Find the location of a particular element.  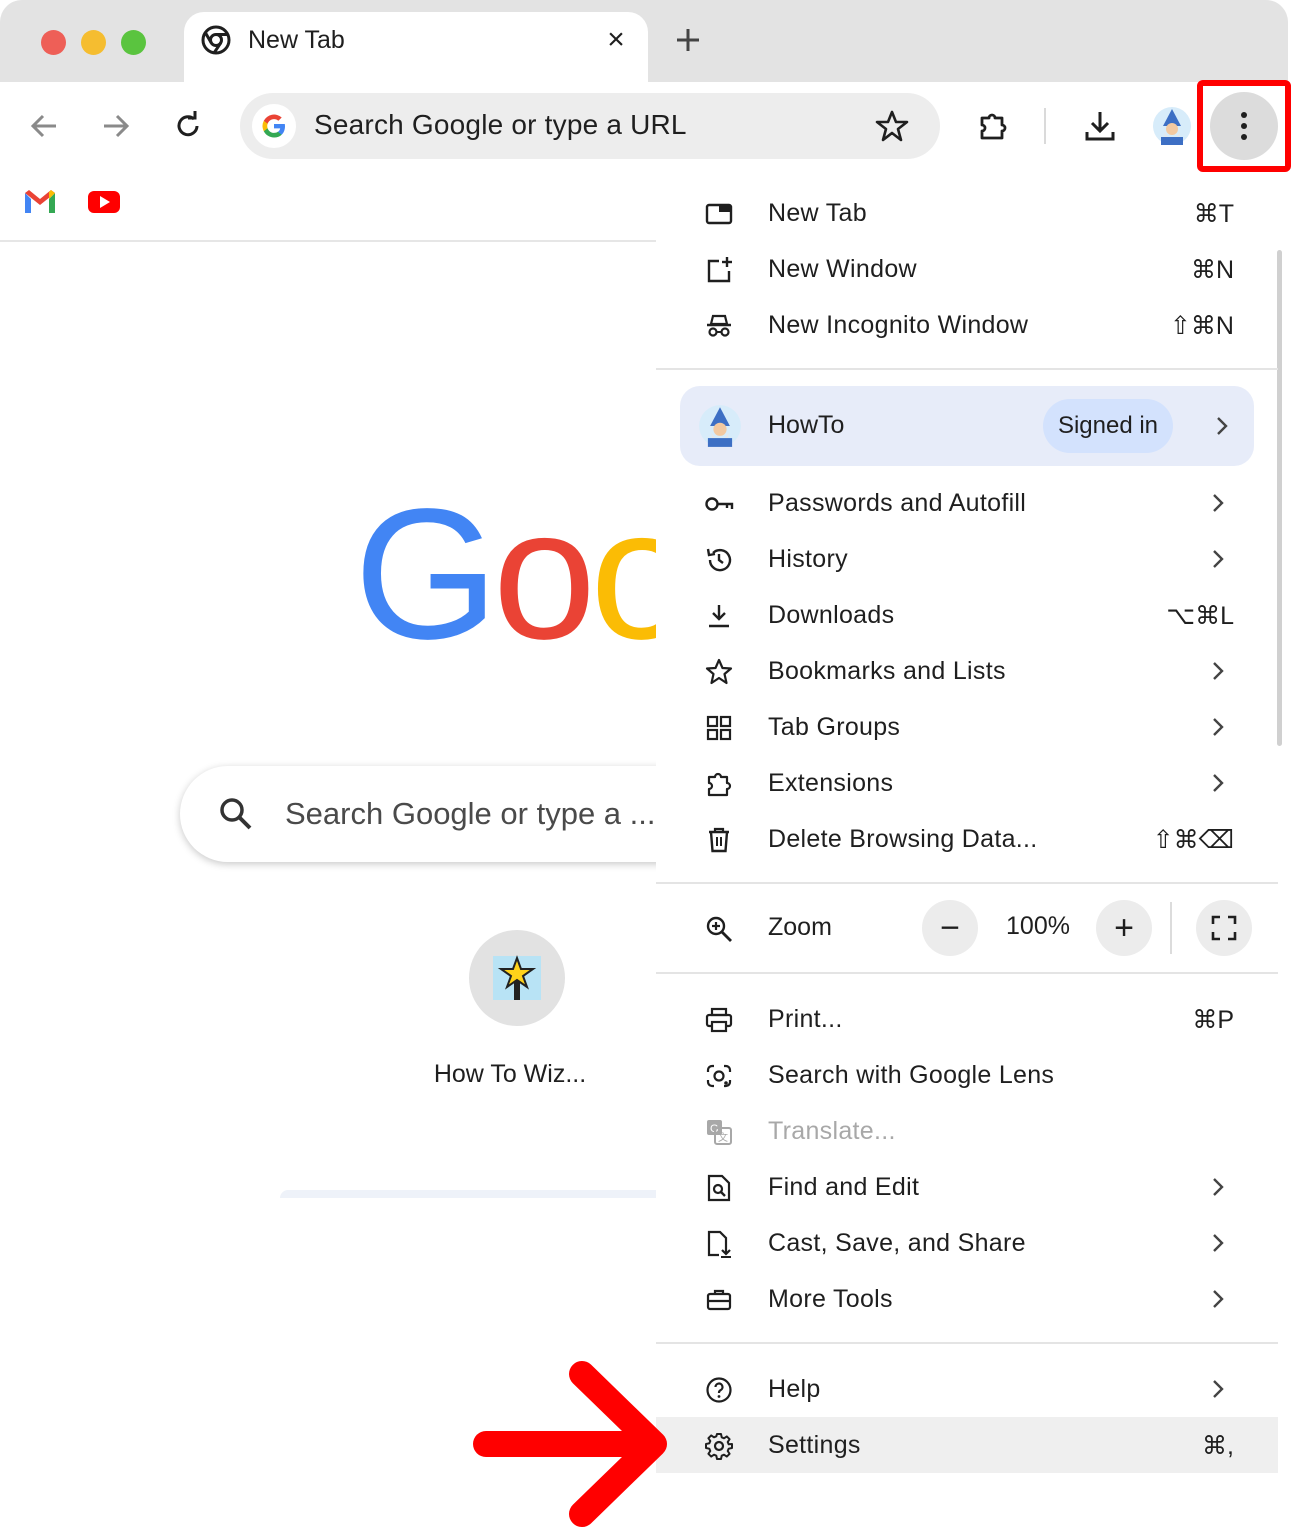

minimize-window-button is located at coordinates (93, 42).